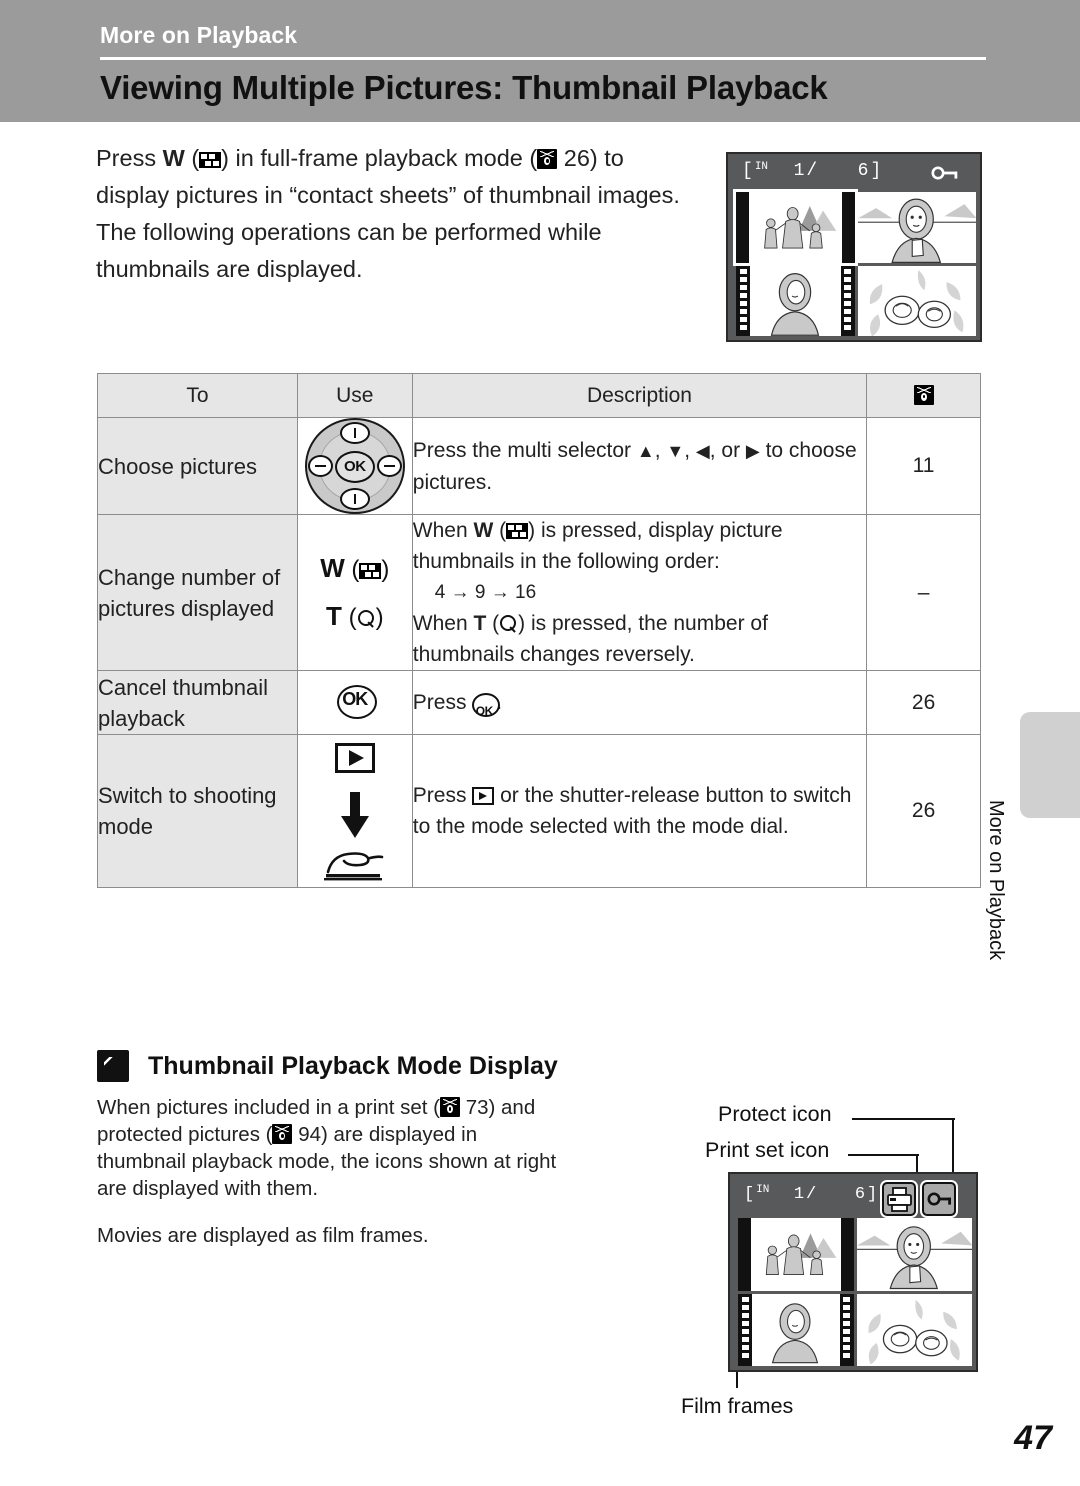 The height and width of the screenshot is (1486, 1080). What do you see at coordinates (543, 58) in the screenshot?
I see `header-divider` at bounding box center [543, 58].